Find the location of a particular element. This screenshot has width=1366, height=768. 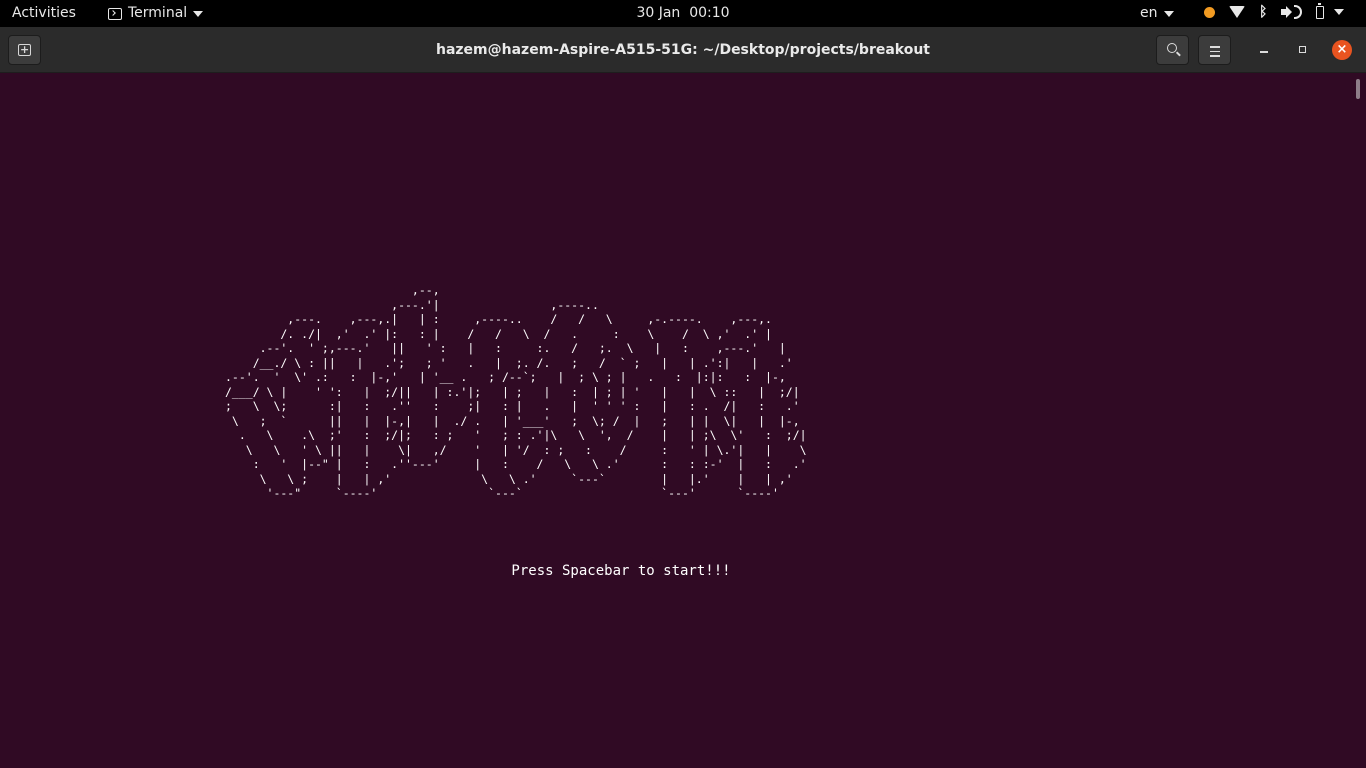

hamburger-menu-button is located at coordinates (1214, 50).